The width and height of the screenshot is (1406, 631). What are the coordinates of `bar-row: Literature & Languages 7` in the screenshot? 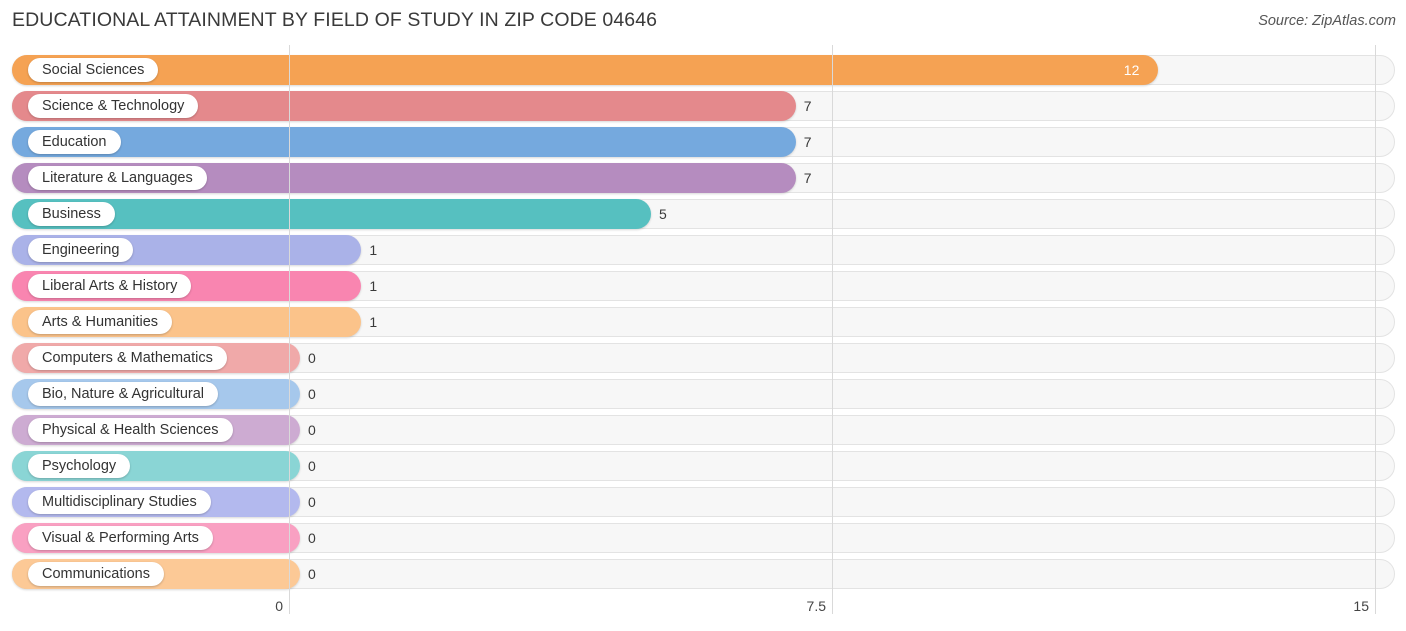 It's located at (703, 178).